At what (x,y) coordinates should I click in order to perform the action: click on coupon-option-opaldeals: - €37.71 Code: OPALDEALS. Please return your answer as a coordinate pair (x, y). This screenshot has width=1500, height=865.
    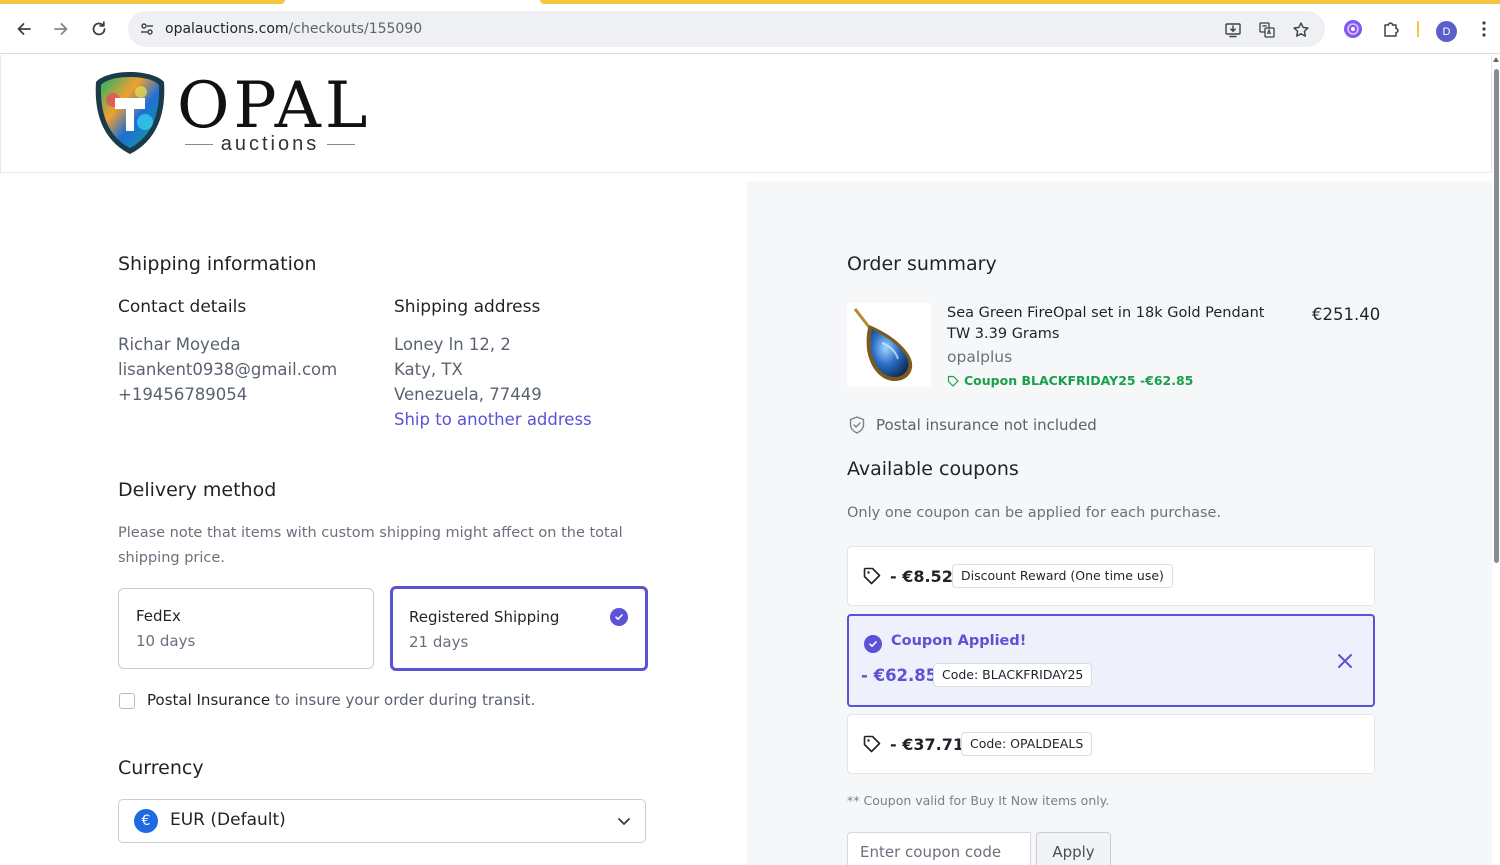
    Looking at the image, I should click on (1111, 744).